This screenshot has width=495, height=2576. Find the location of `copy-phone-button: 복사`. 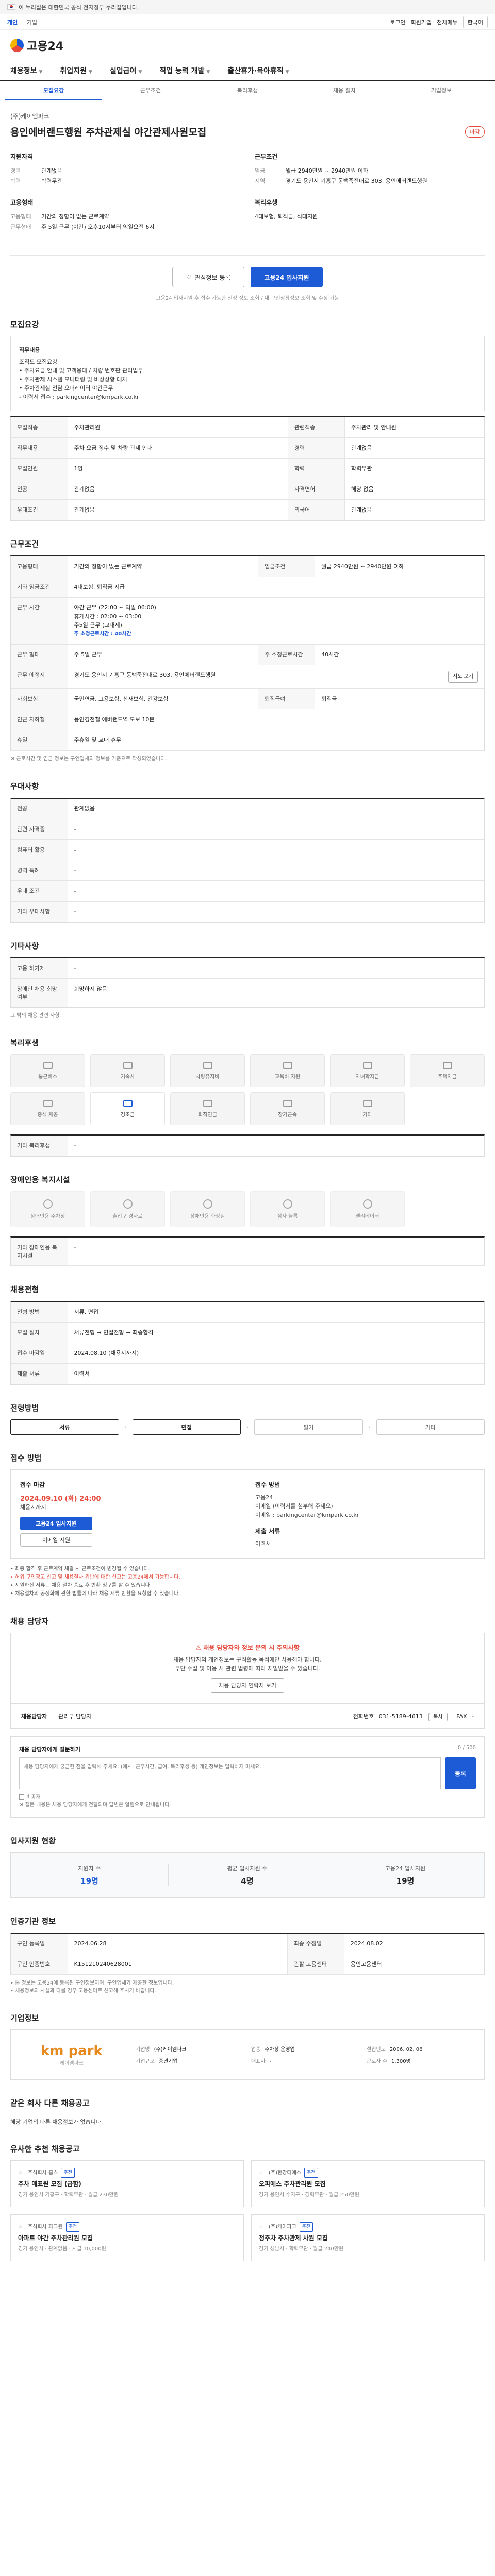

copy-phone-button: 복사 is located at coordinates (438, 1717).